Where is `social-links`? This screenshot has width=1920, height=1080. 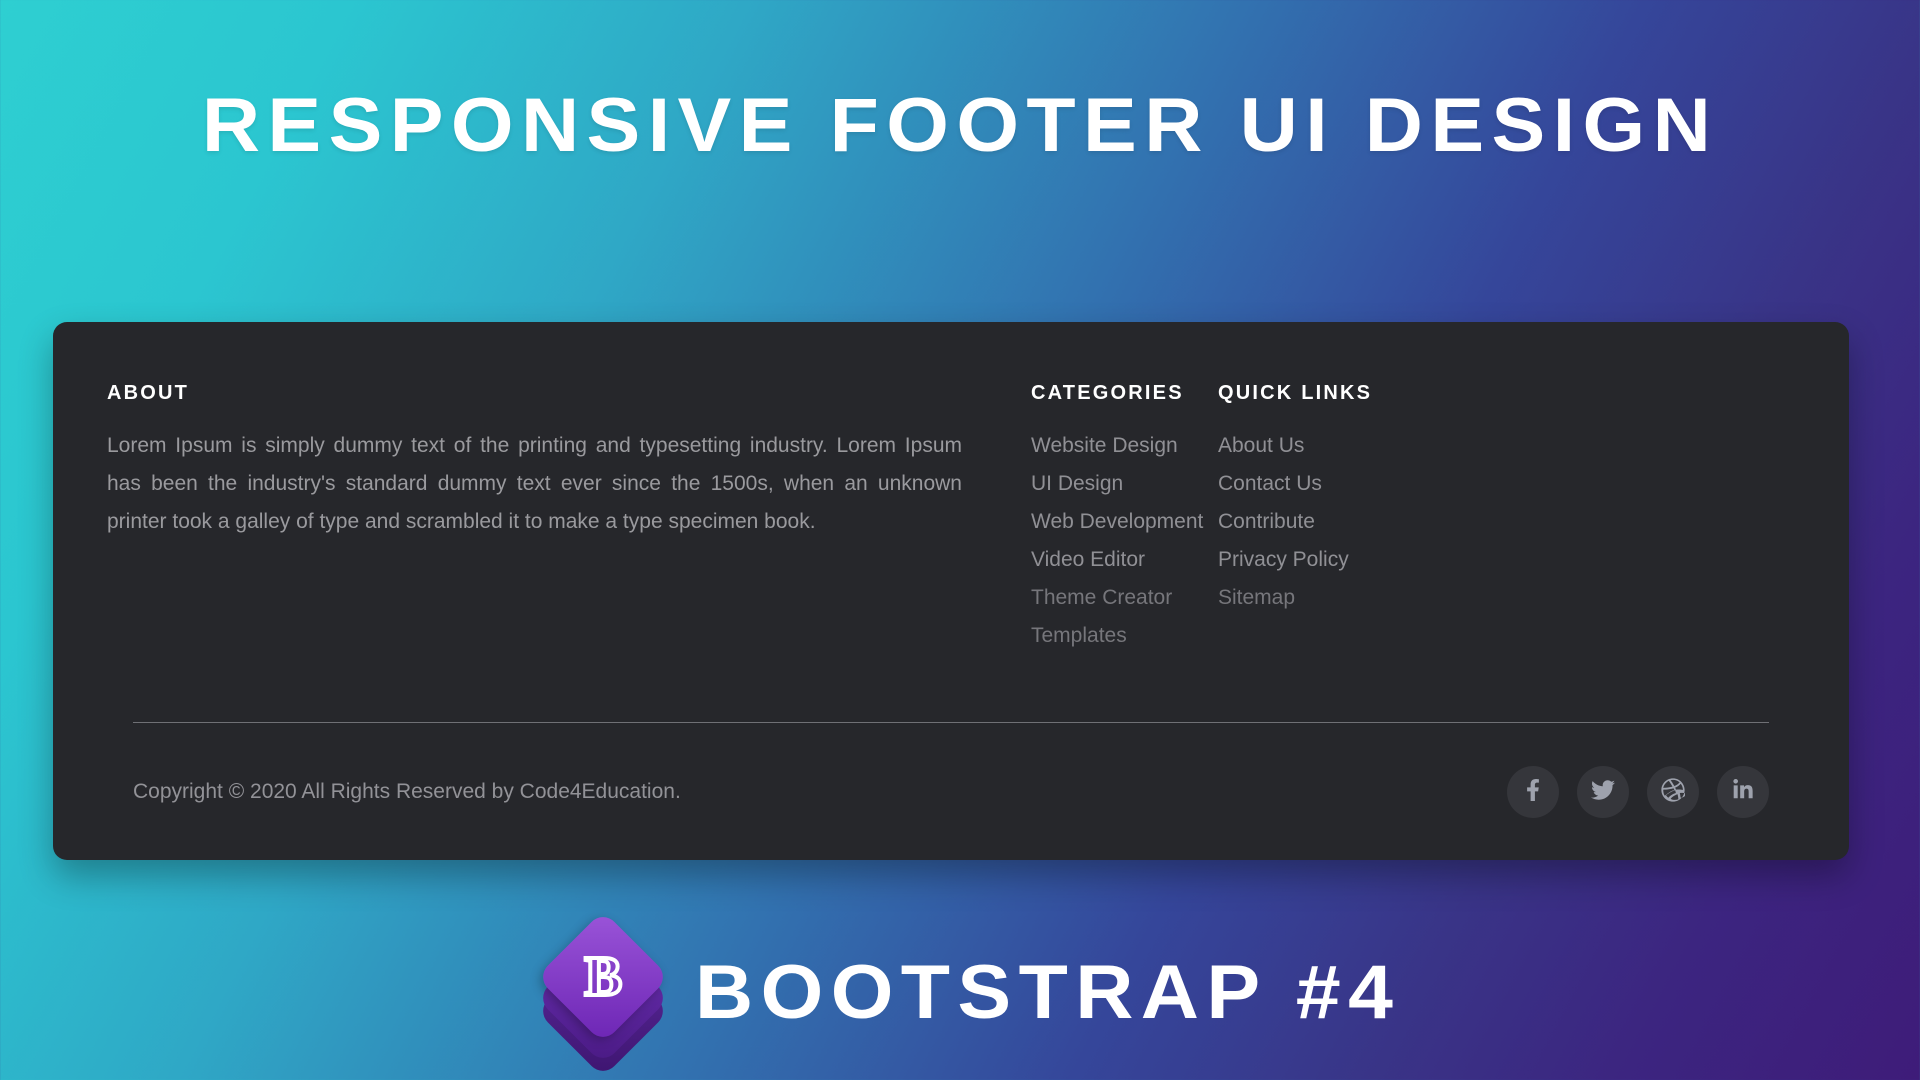 social-links is located at coordinates (1638, 792).